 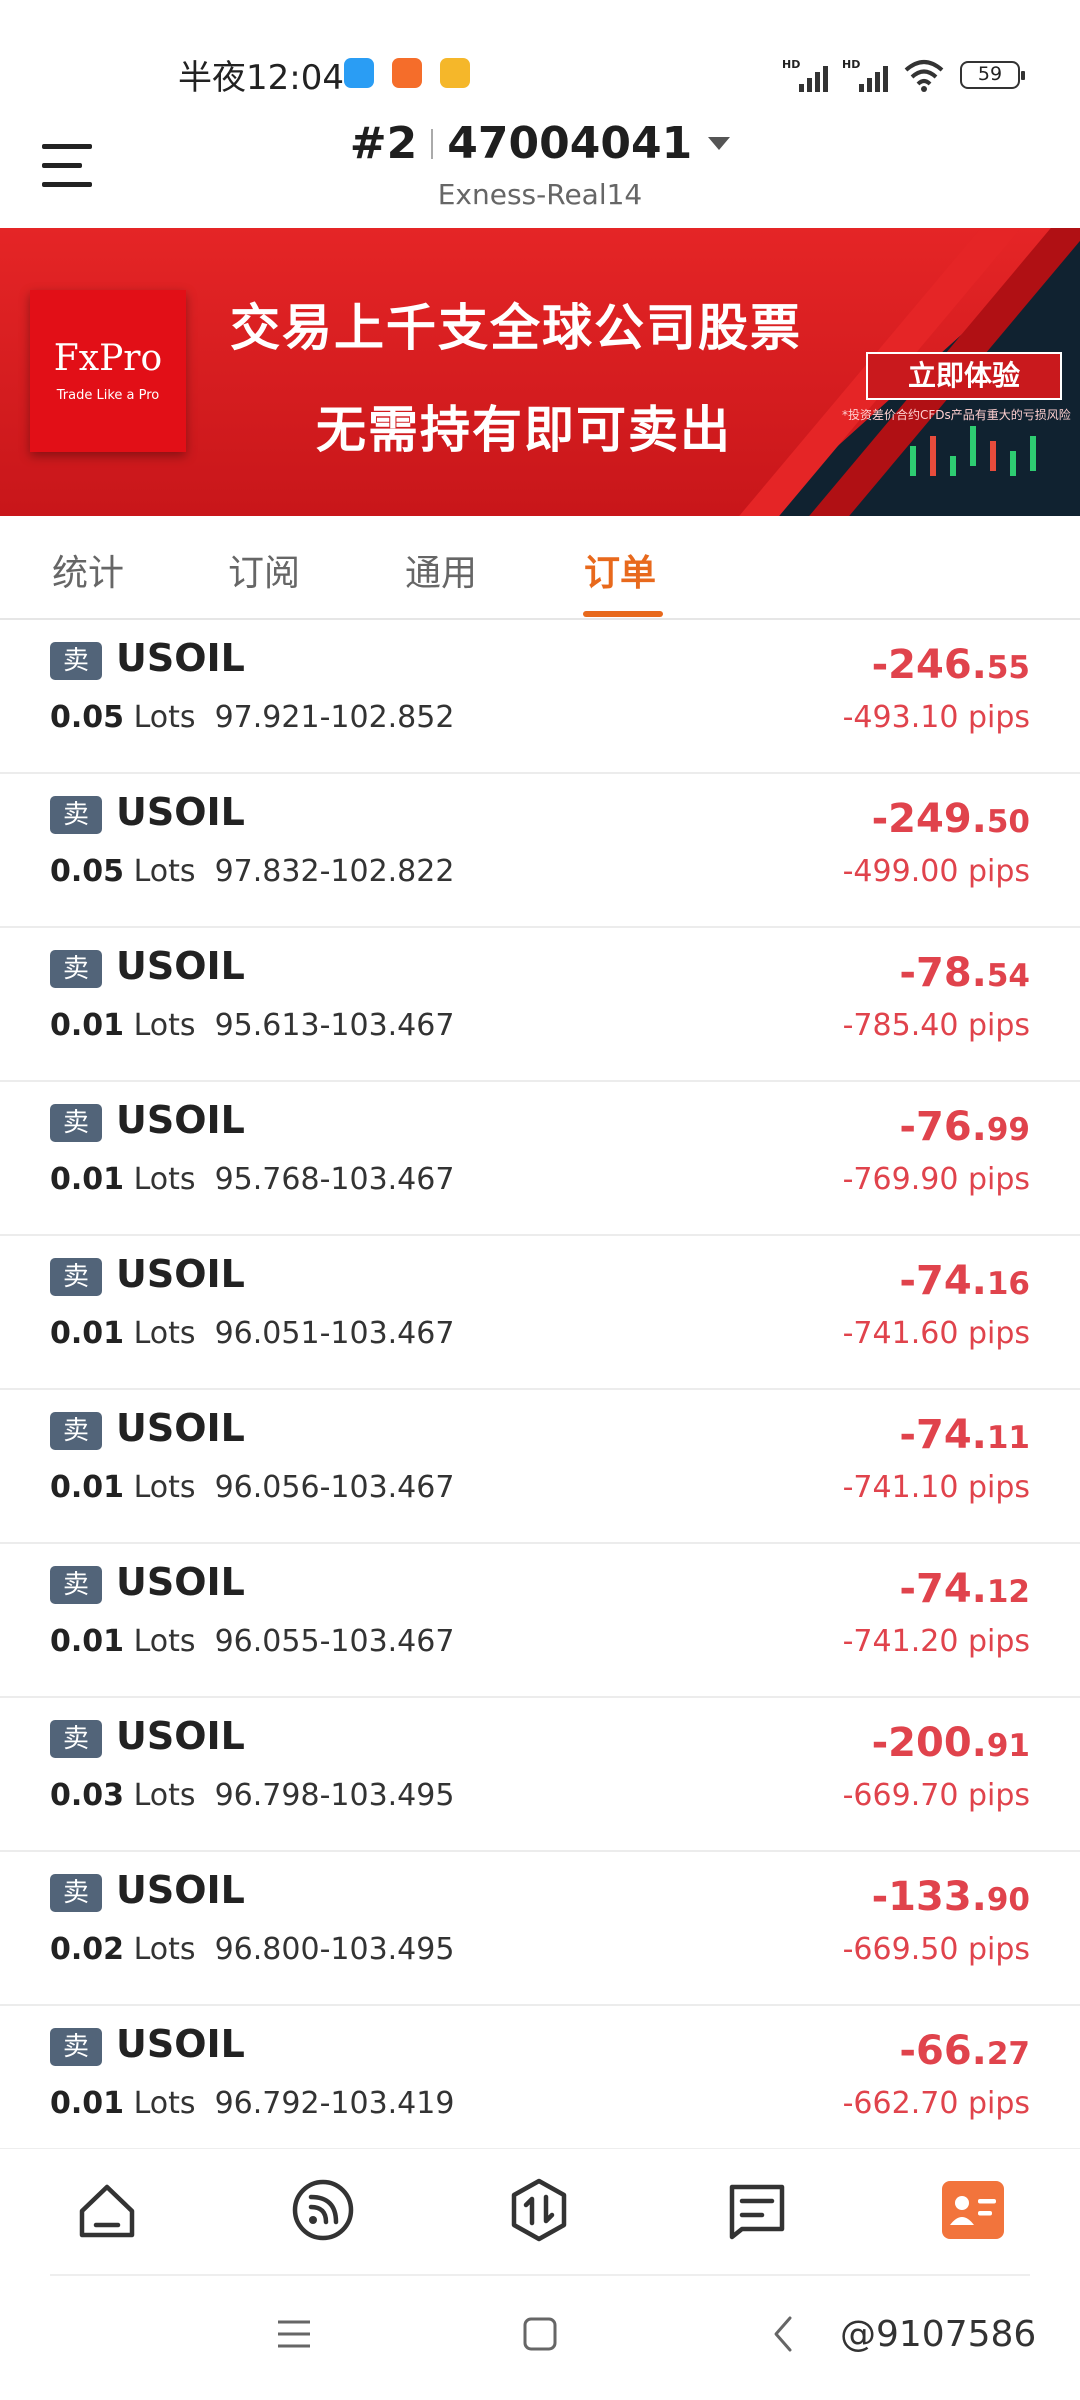 What do you see at coordinates (964, 1281) in the screenshot?
I see `order-profit: -74.16` at bounding box center [964, 1281].